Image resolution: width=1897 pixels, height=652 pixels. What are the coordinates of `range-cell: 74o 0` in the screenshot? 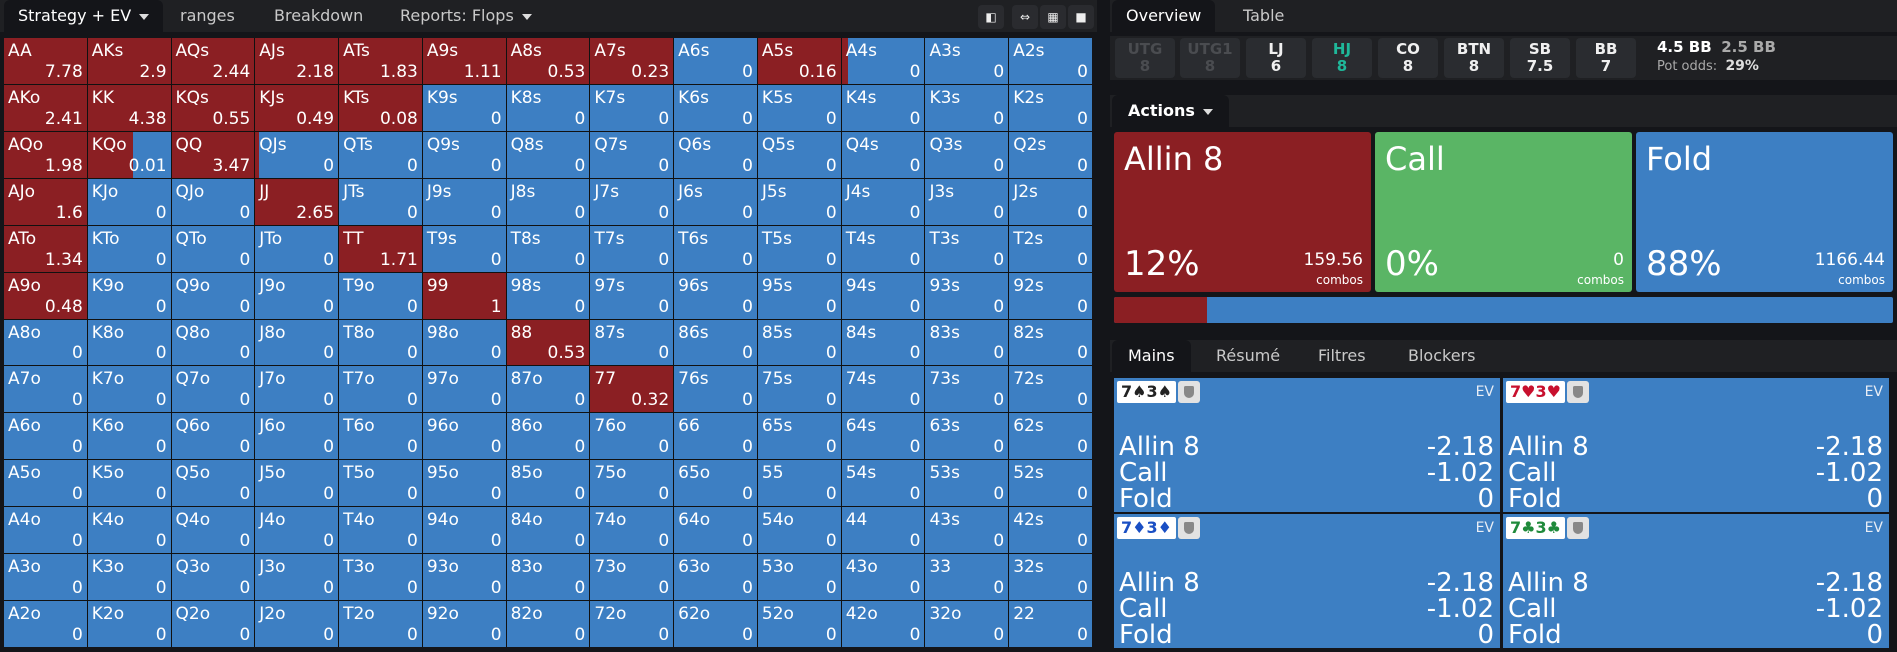 It's located at (632, 530).